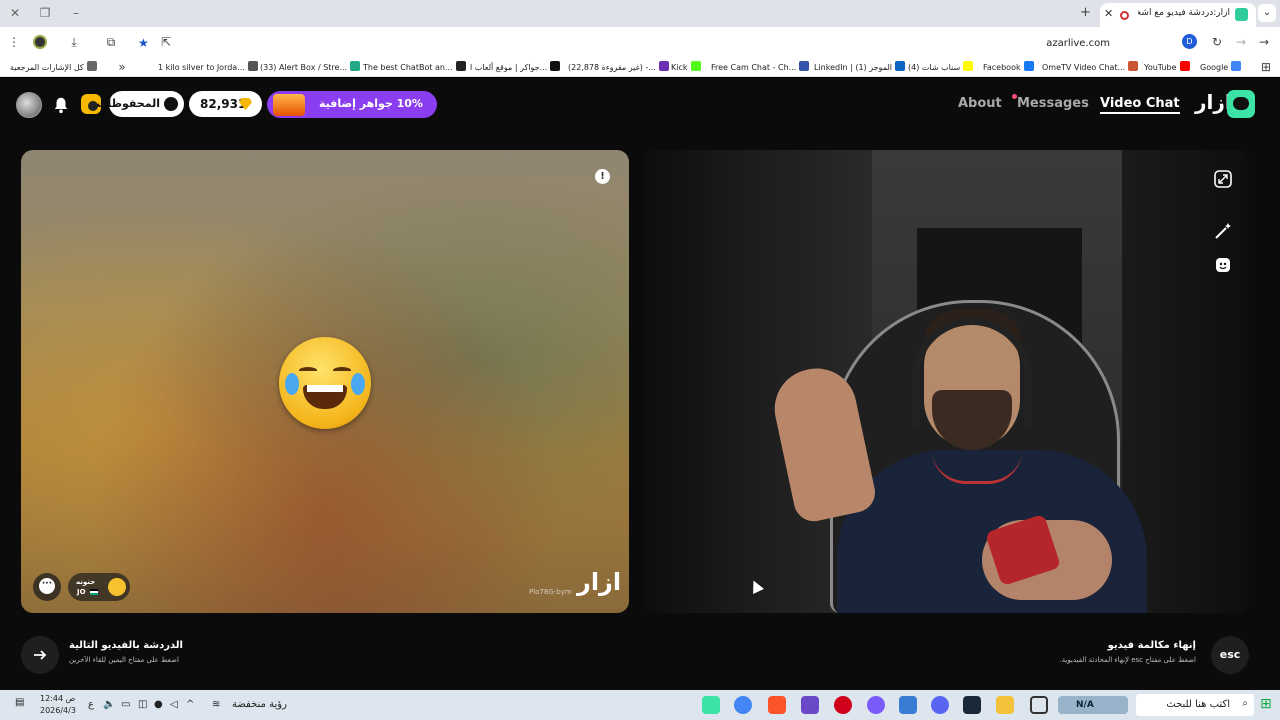 This screenshot has width=1280, height=720. I want to click on partner-emoji-icon, so click(117, 587).